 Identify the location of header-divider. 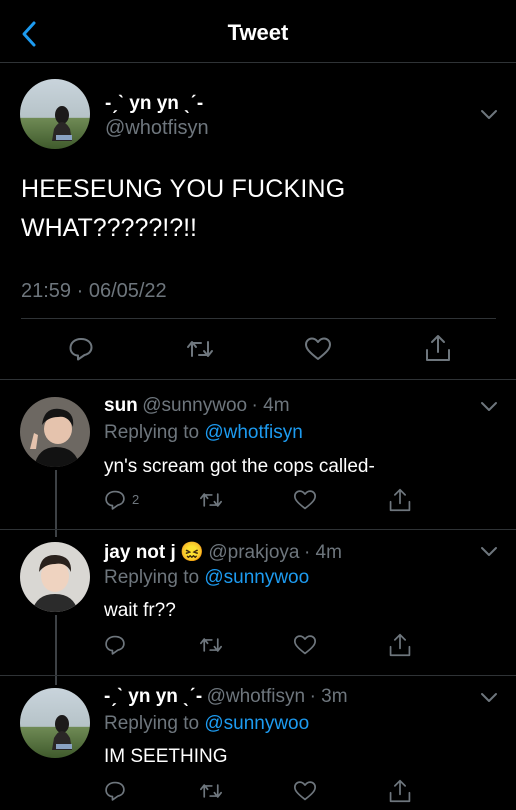
(258, 62).